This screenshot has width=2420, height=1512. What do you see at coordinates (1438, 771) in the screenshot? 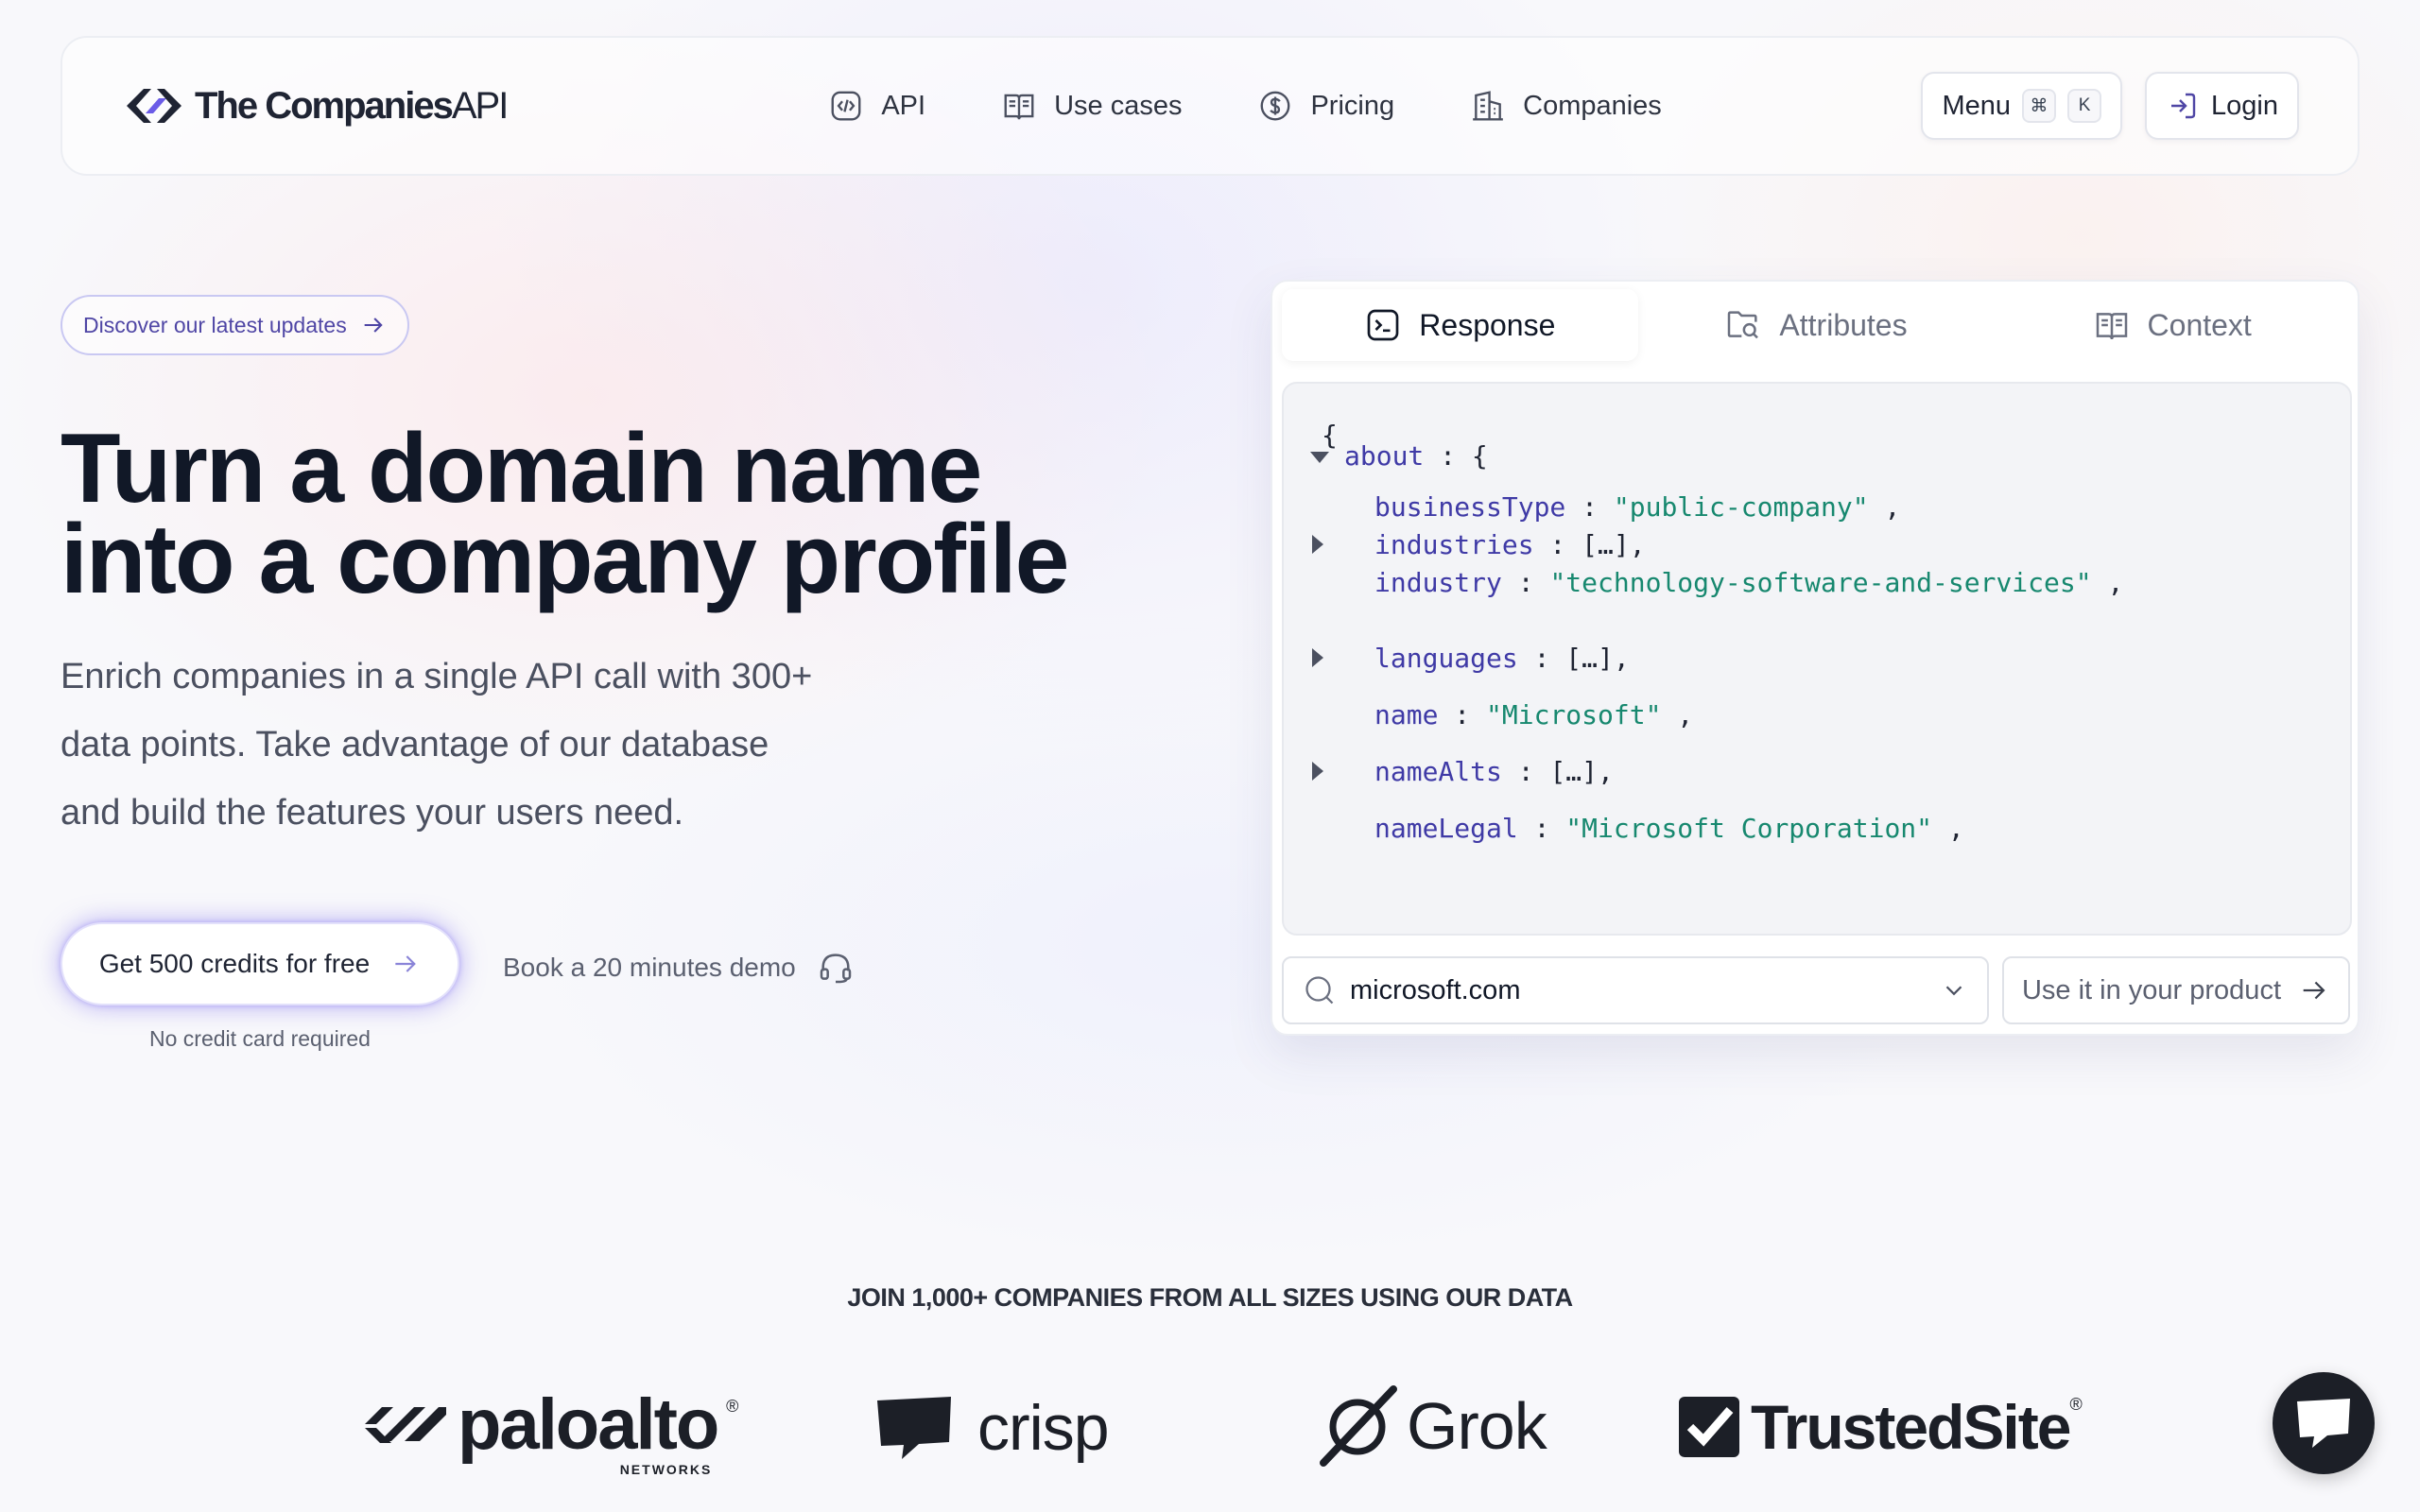
I see `json-key: nameAlts` at bounding box center [1438, 771].